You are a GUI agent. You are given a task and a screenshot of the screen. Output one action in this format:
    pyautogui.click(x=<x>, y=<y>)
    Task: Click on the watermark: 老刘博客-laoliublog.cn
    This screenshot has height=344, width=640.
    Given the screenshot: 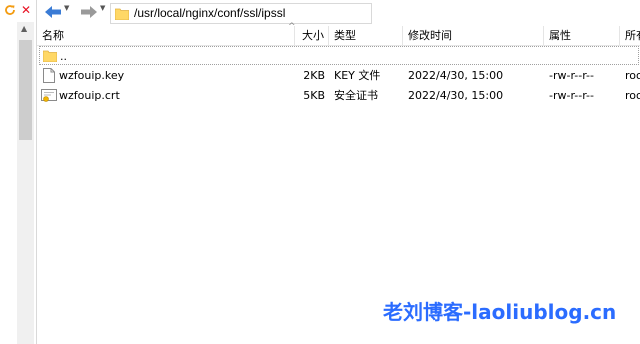 What is the action you would take?
    pyautogui.click(x=500, y=312)
    